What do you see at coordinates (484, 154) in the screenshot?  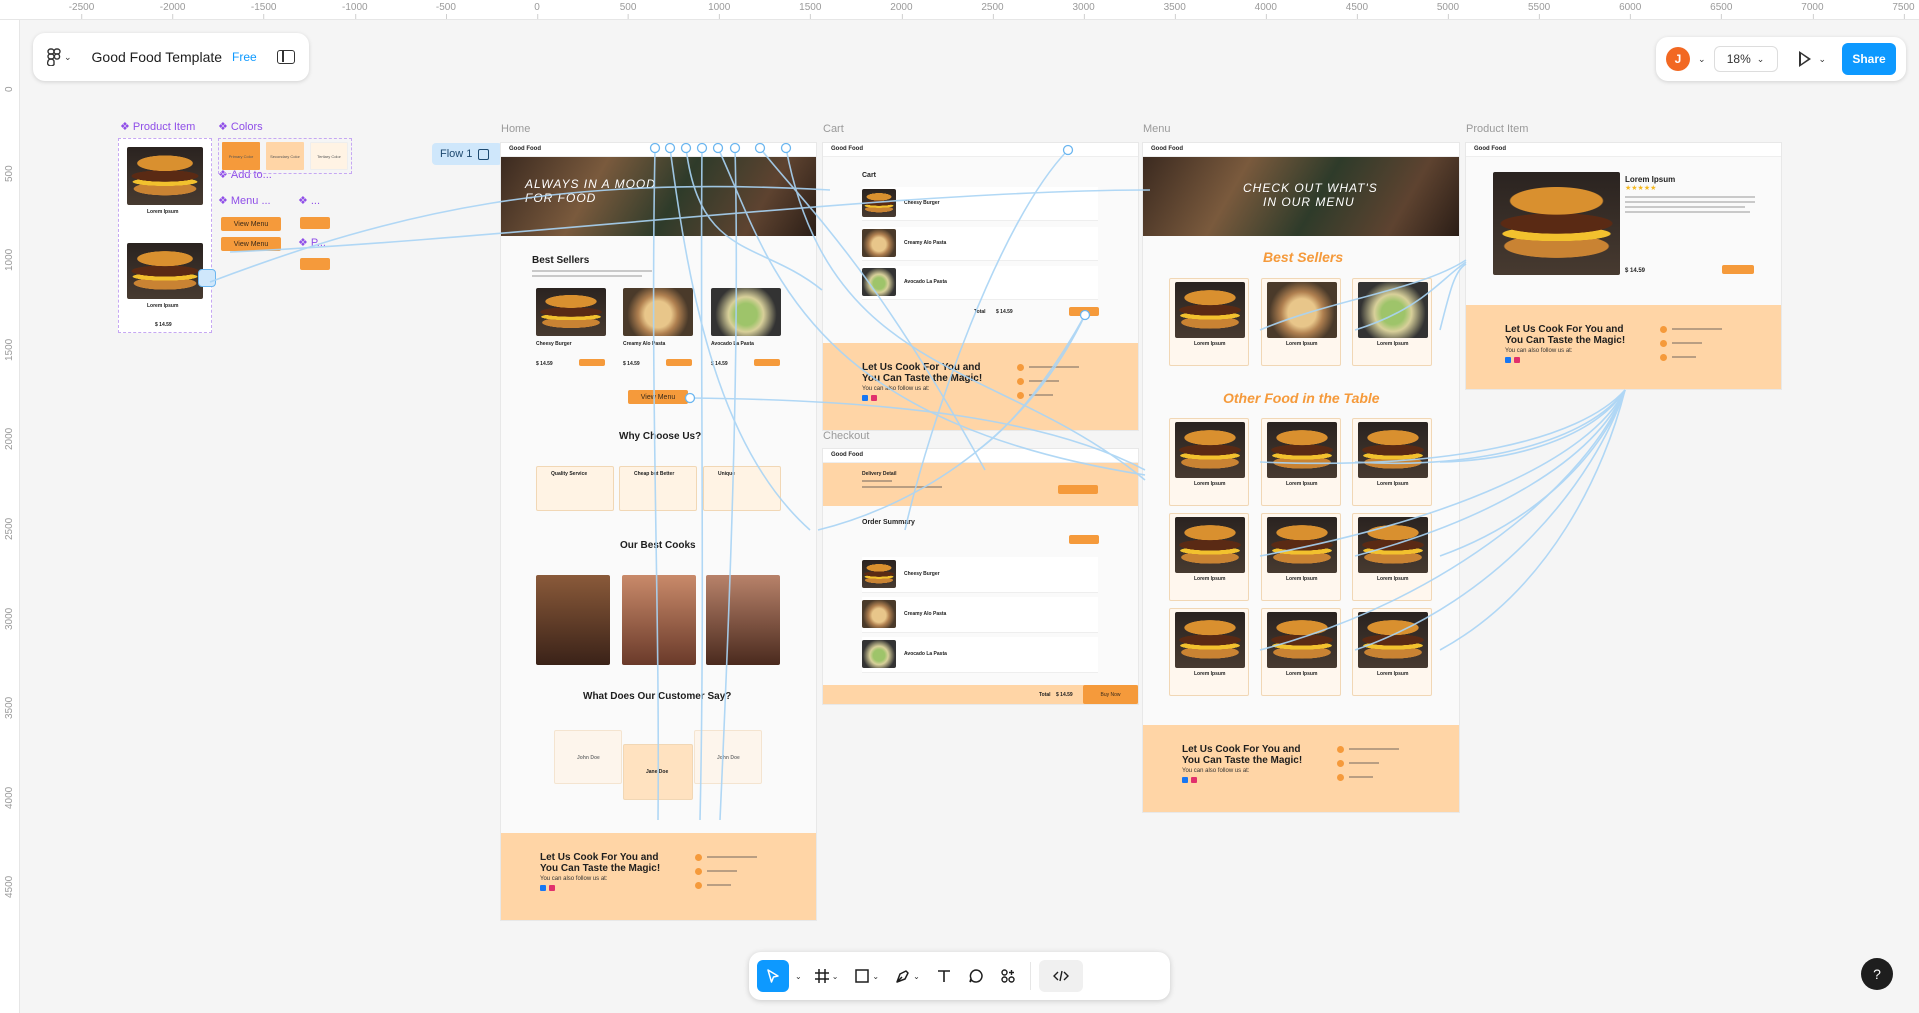 I see `play-flow-icon` at bounding box center [484, 154].